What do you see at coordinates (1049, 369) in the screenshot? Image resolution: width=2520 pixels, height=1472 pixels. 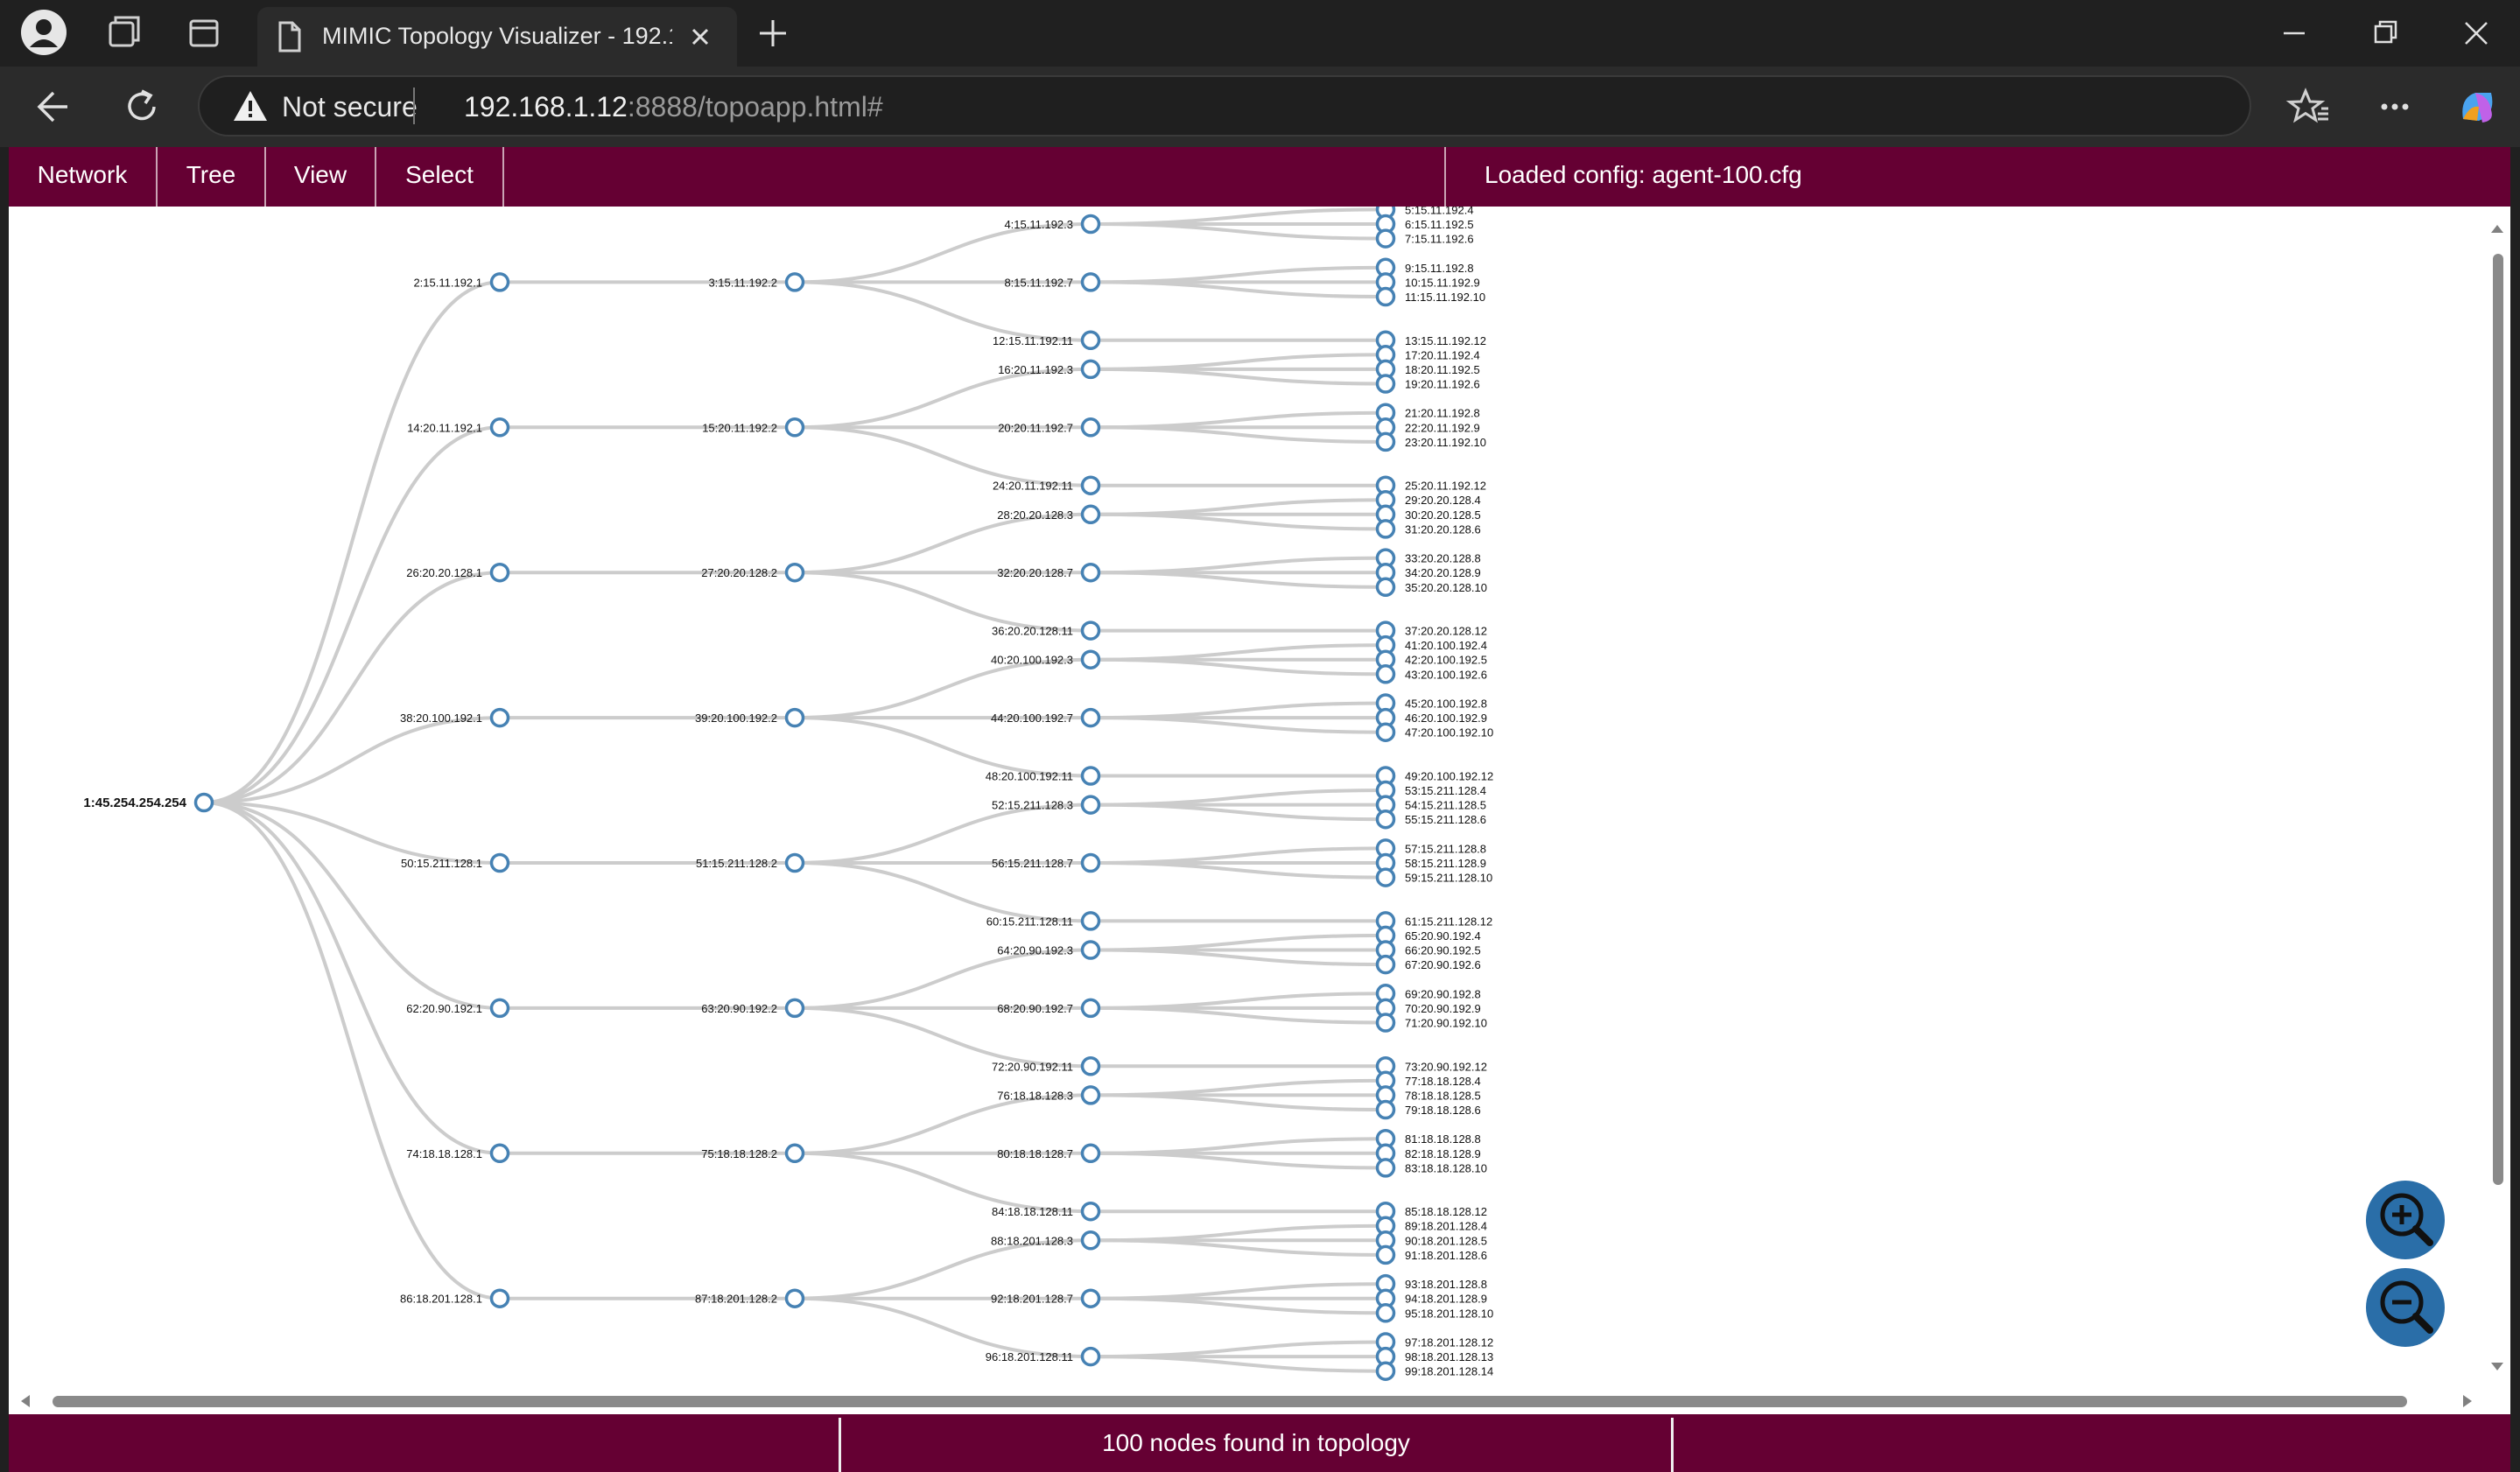 I see `topology-node: 16:20.11.192.3` at bounding box center [1049, 369].